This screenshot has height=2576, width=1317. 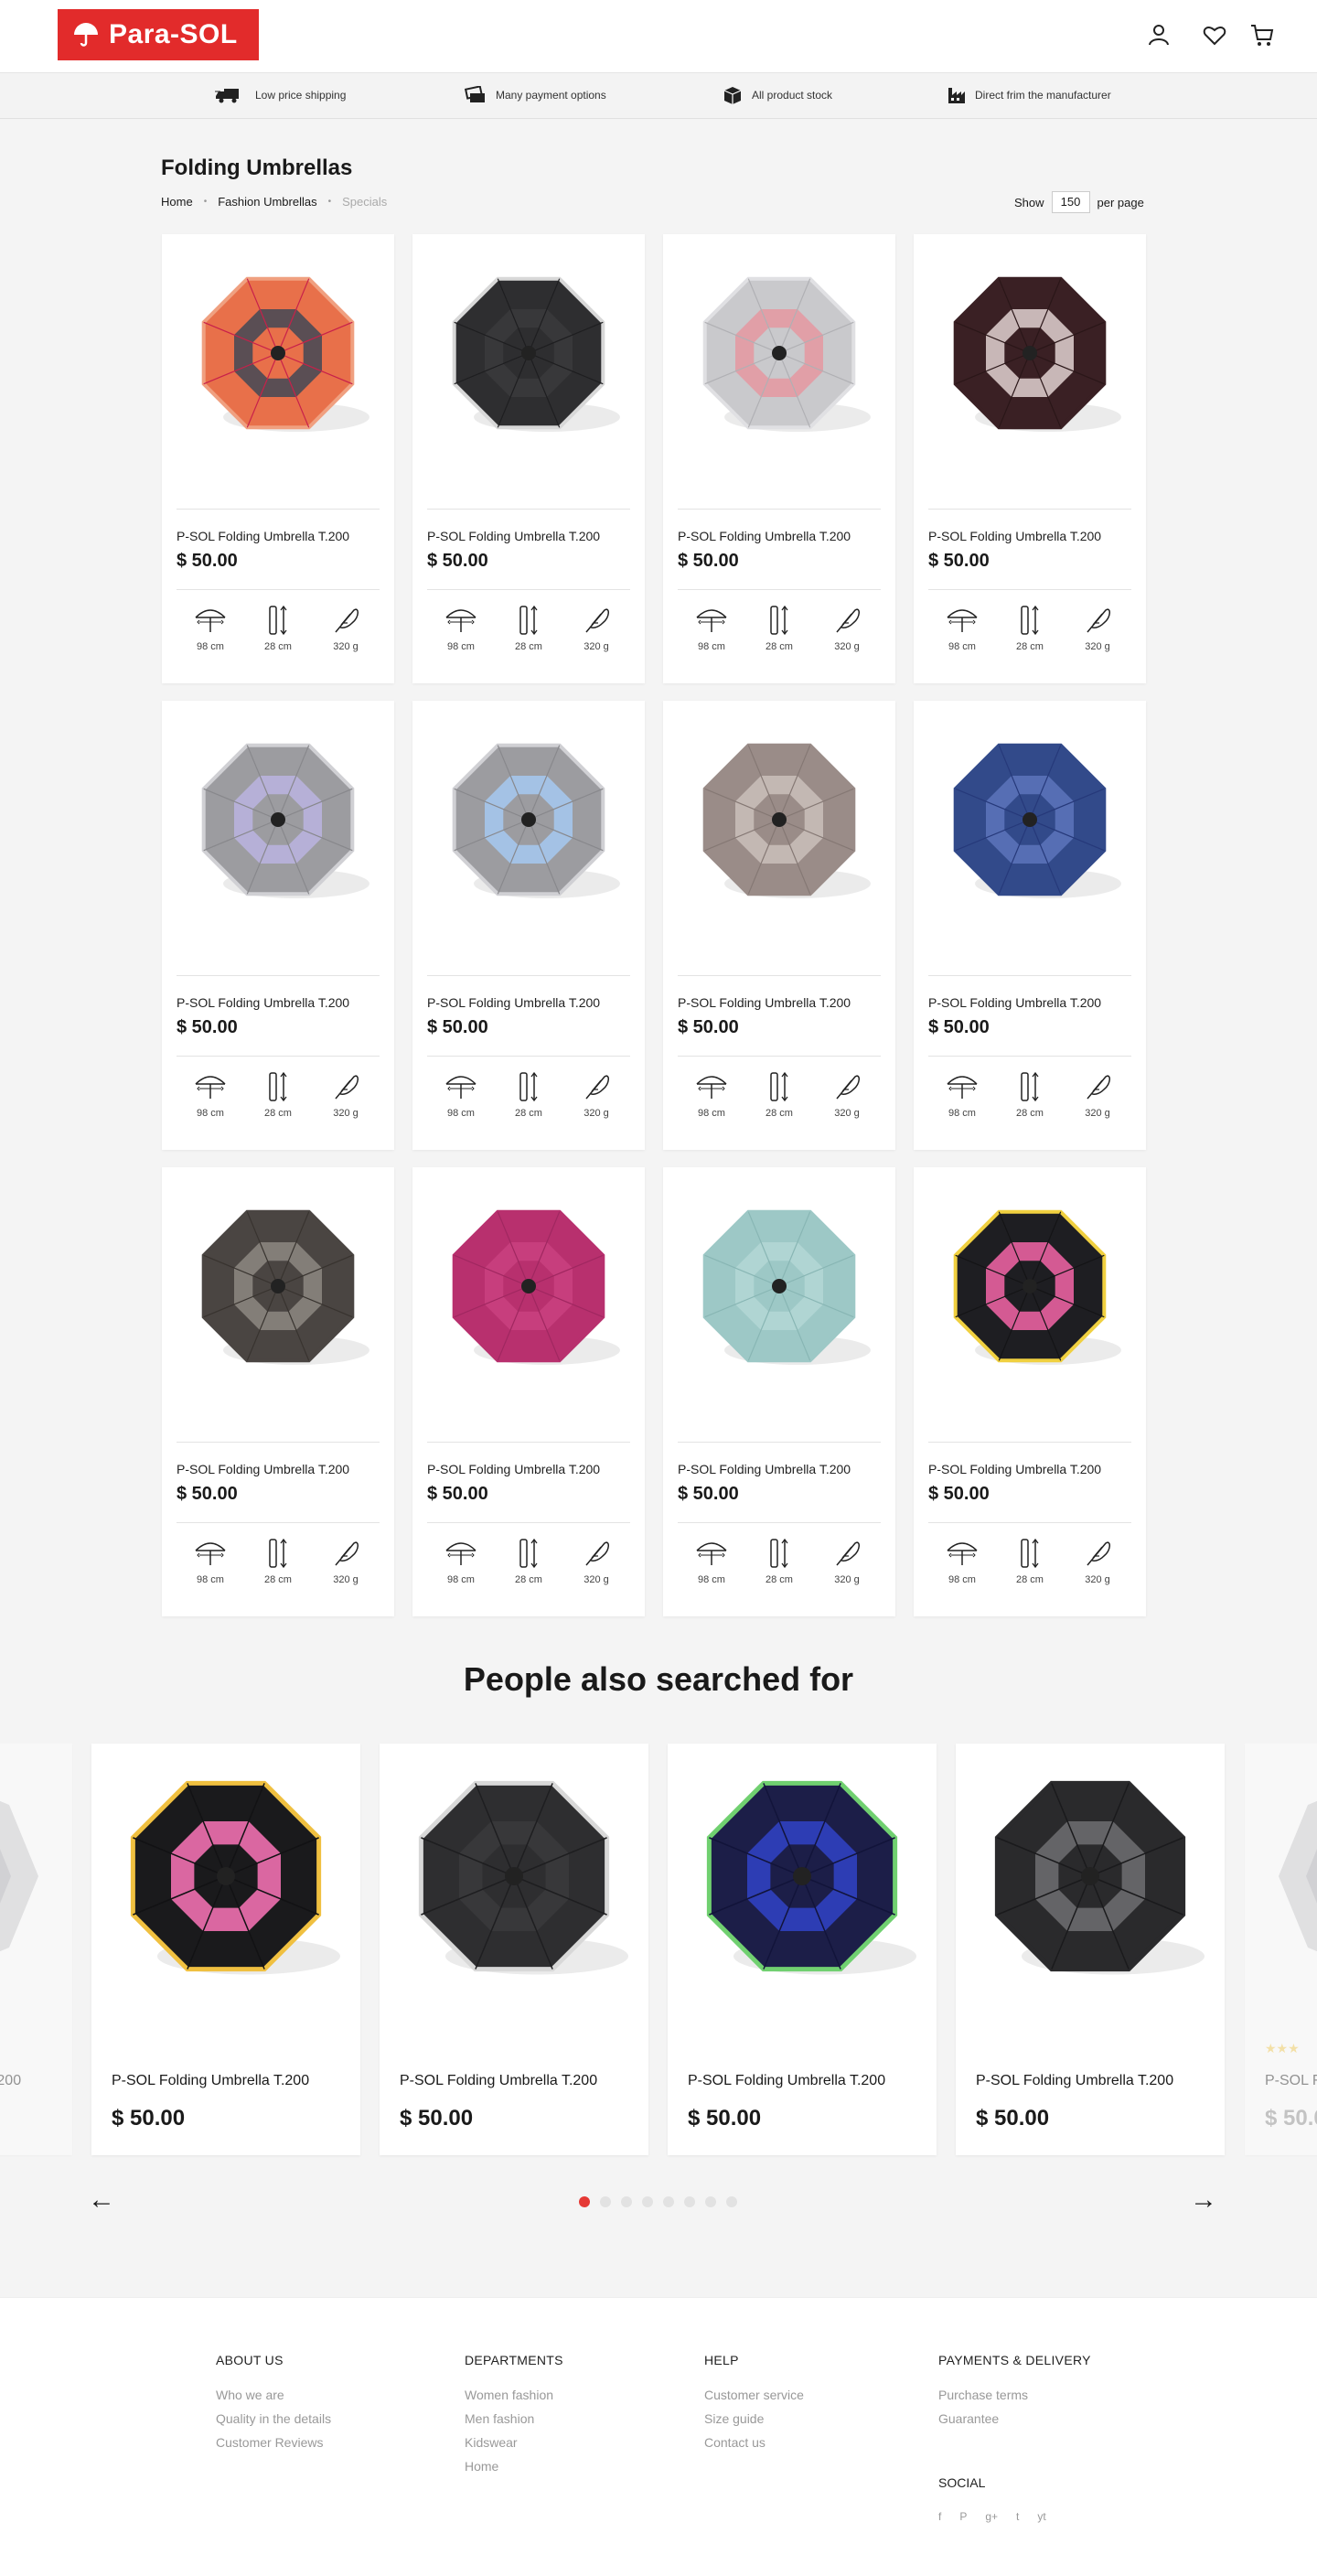 What do you see at coordinates (1014, 2419) in the screenshot?
I see `footer-link: Guarantee` at bounding box center [1014, 2419].